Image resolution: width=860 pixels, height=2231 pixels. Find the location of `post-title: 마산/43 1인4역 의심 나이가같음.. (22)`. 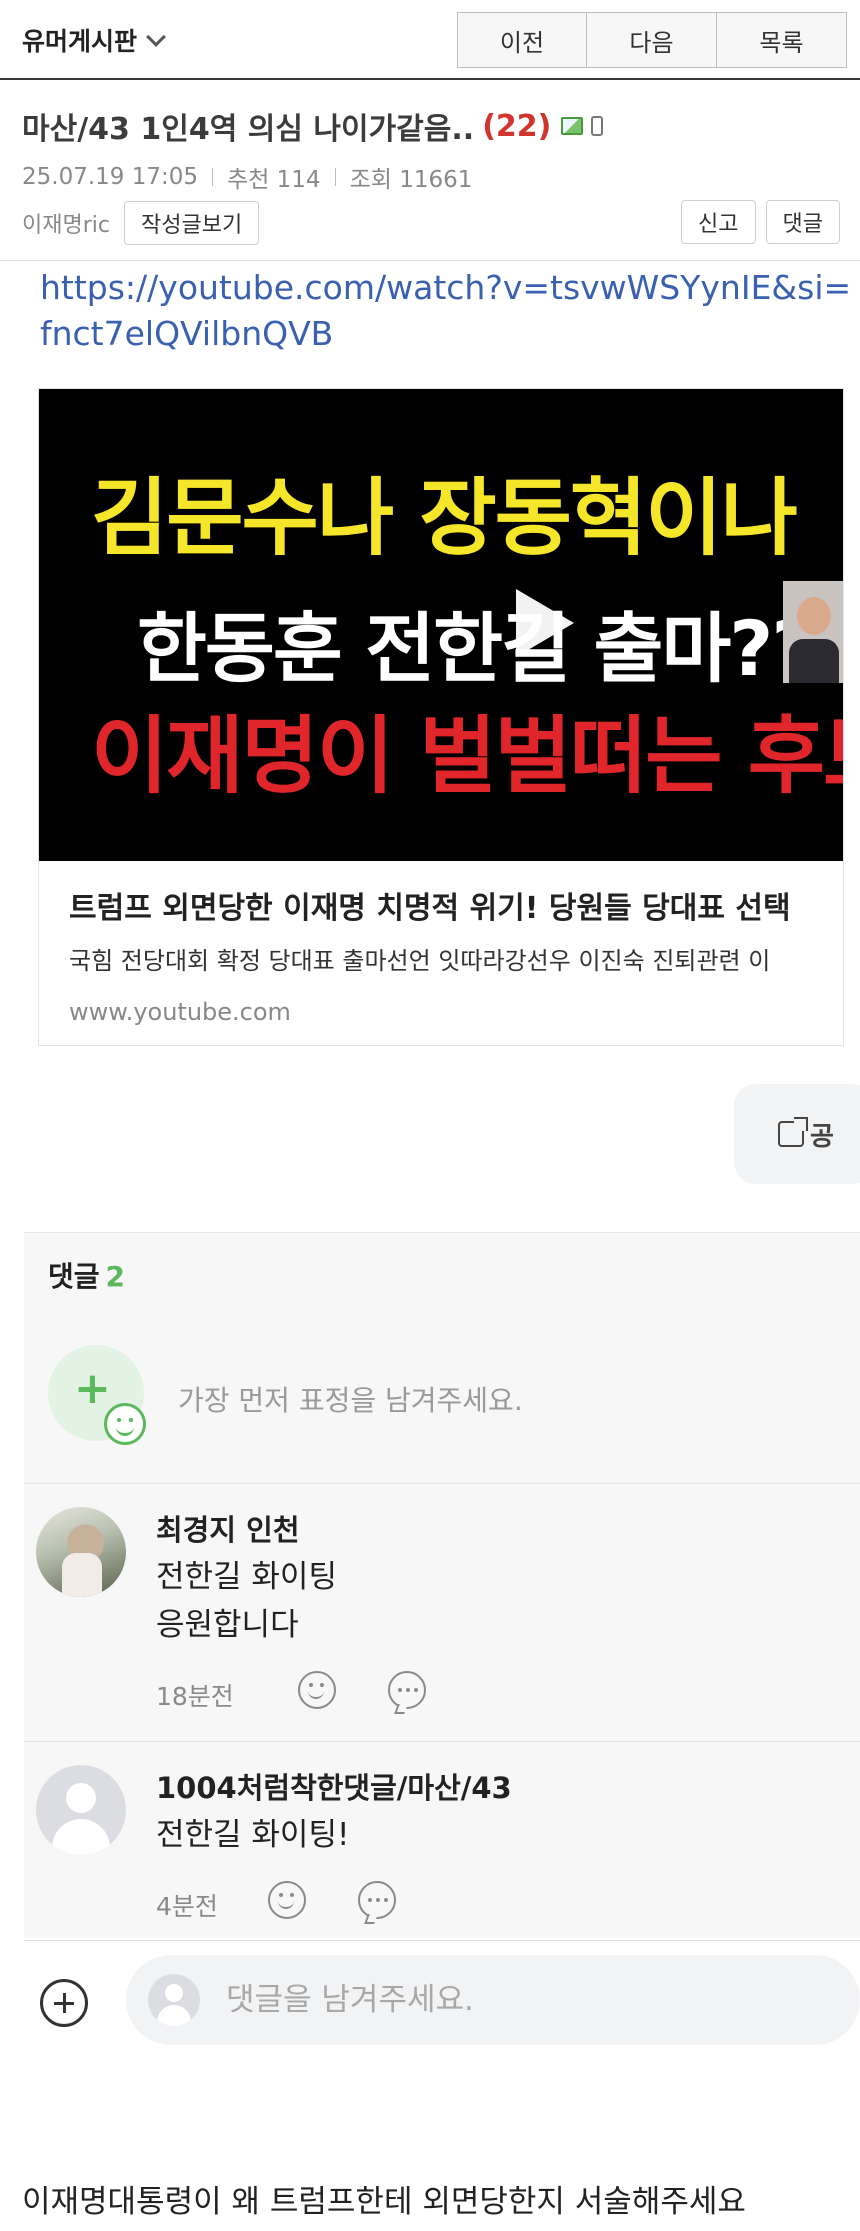

post-title: 마산/43 1인4역 의심 나이가같음.. (22) is located at coordinates (313, 126).